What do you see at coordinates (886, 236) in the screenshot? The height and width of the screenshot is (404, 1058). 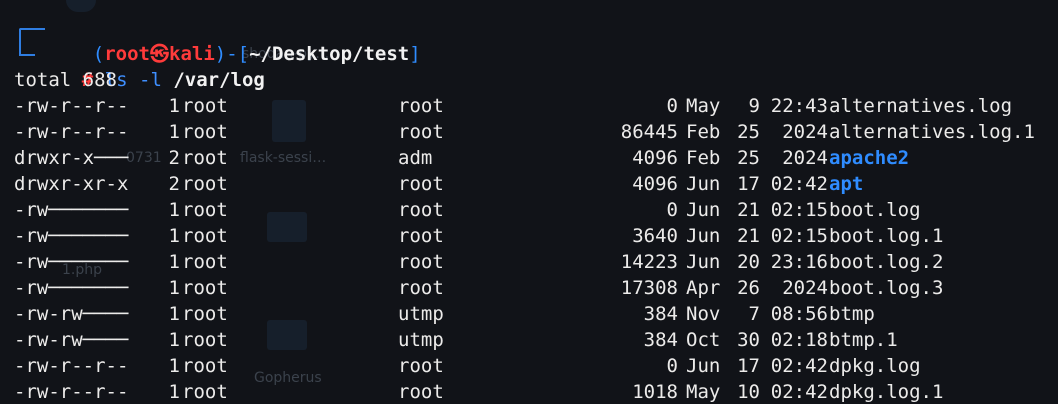 I see `file-name: boot.log.1` at bounding box center [886, 236].